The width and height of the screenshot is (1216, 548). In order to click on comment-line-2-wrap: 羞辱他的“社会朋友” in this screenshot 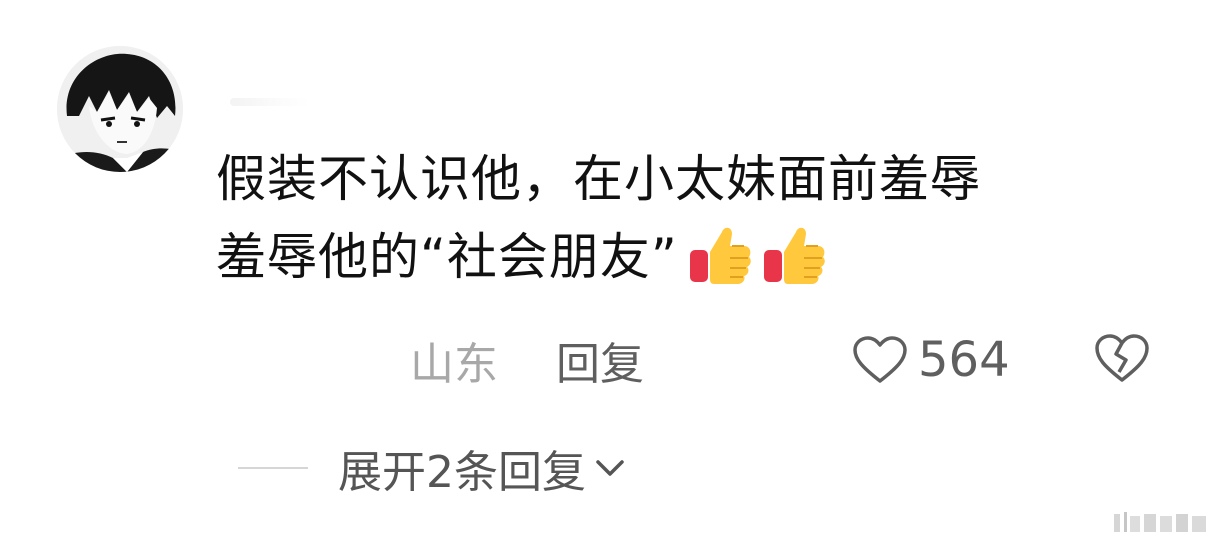, I will do `click(696, 257)`.